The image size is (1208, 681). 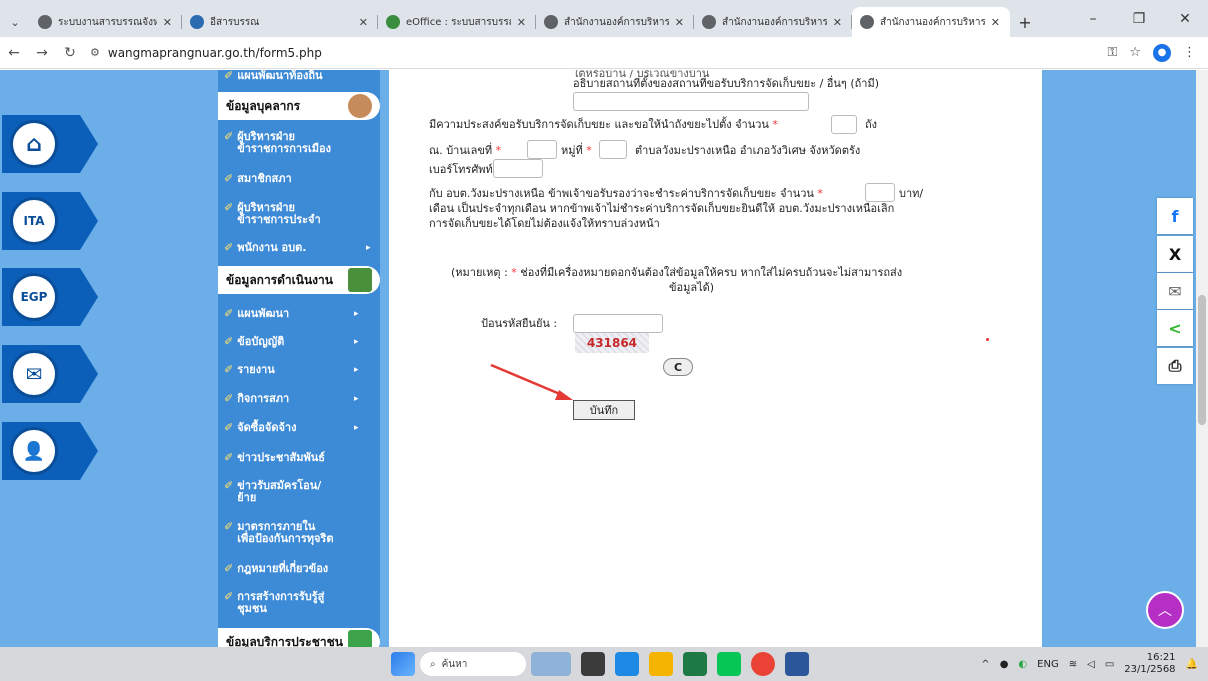 What do you see at coordinates (691, 101) in the screenshot?
I see `location-input` at bounding box center [691, 101].